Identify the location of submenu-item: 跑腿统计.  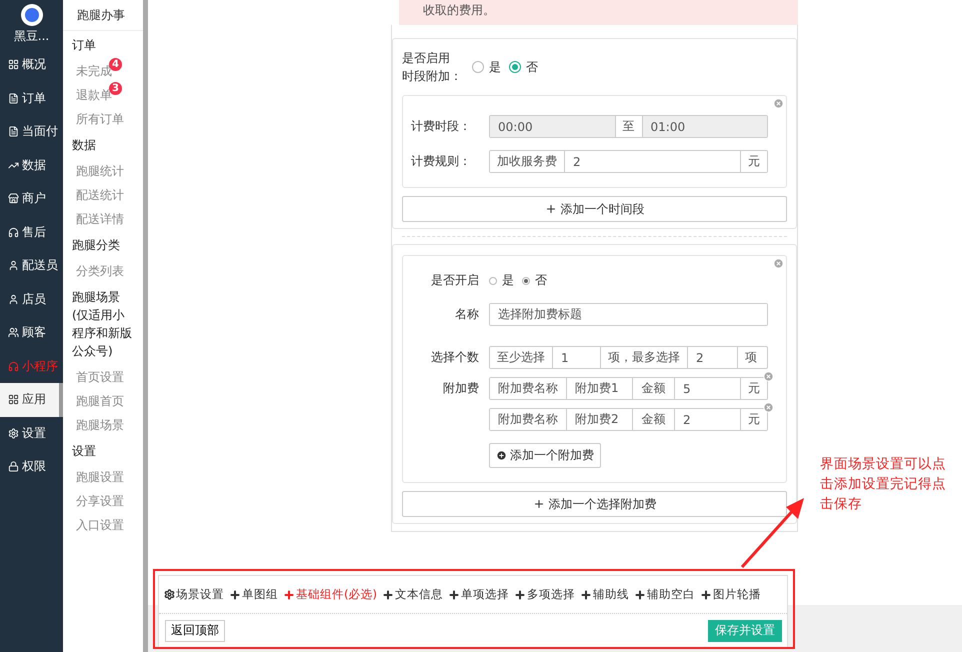
(103, 171).